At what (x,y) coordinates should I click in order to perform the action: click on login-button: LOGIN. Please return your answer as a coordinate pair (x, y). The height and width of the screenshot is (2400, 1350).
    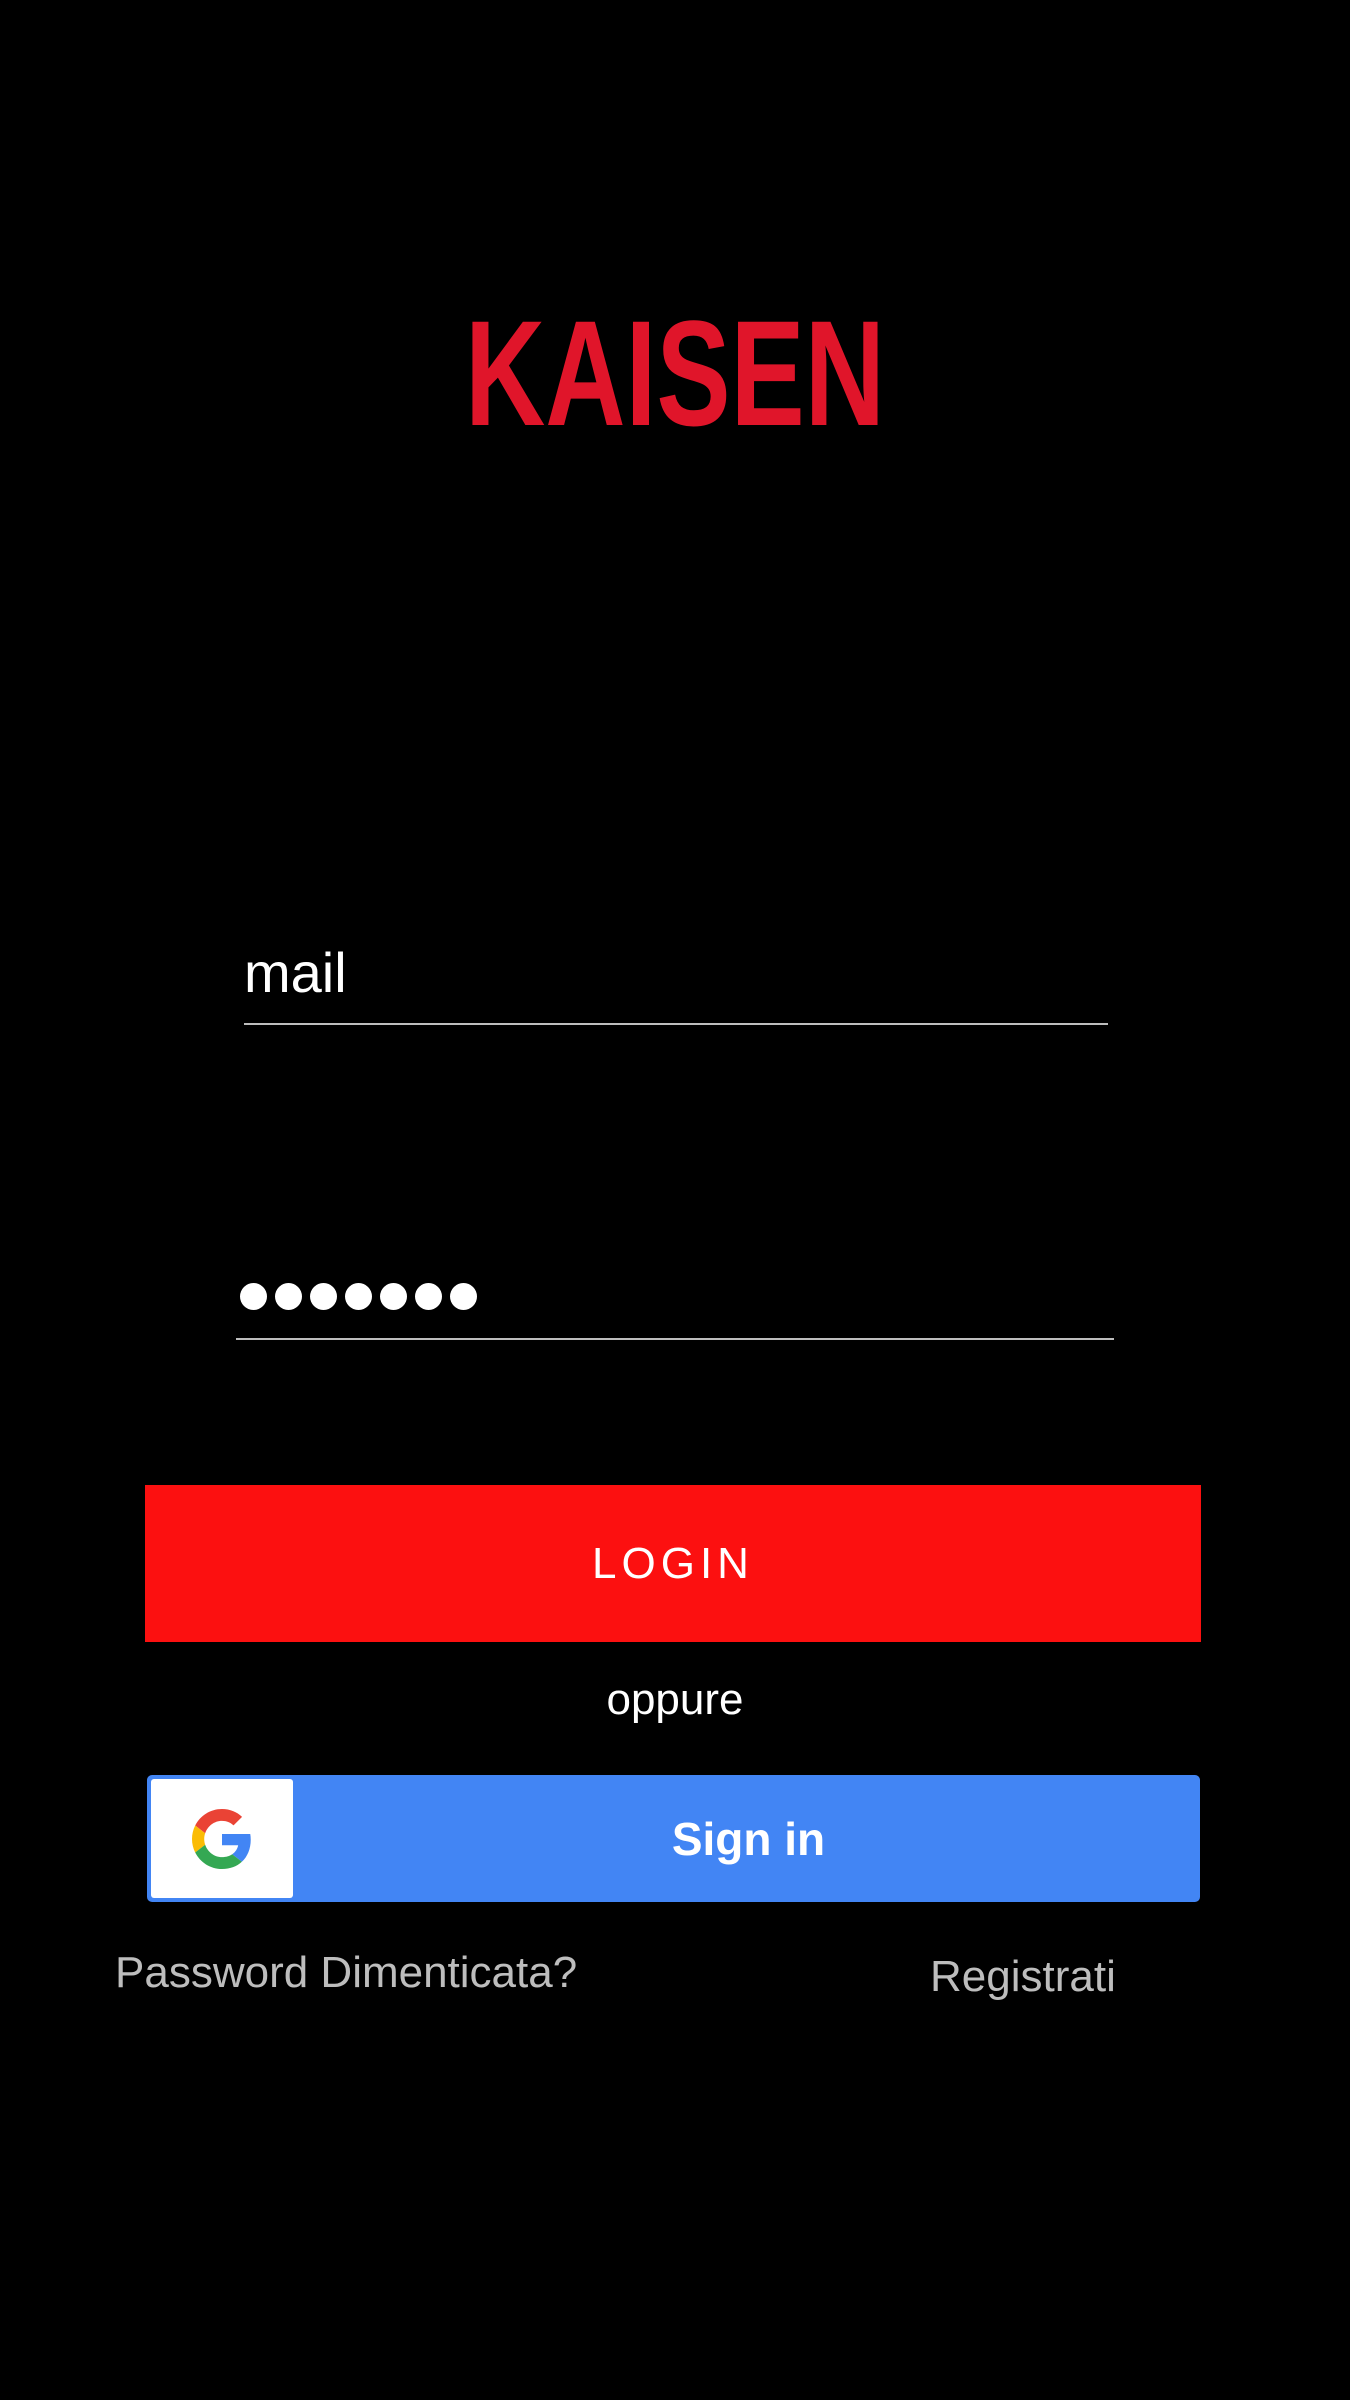
    Looking at the image, I should click on (673, 1563).